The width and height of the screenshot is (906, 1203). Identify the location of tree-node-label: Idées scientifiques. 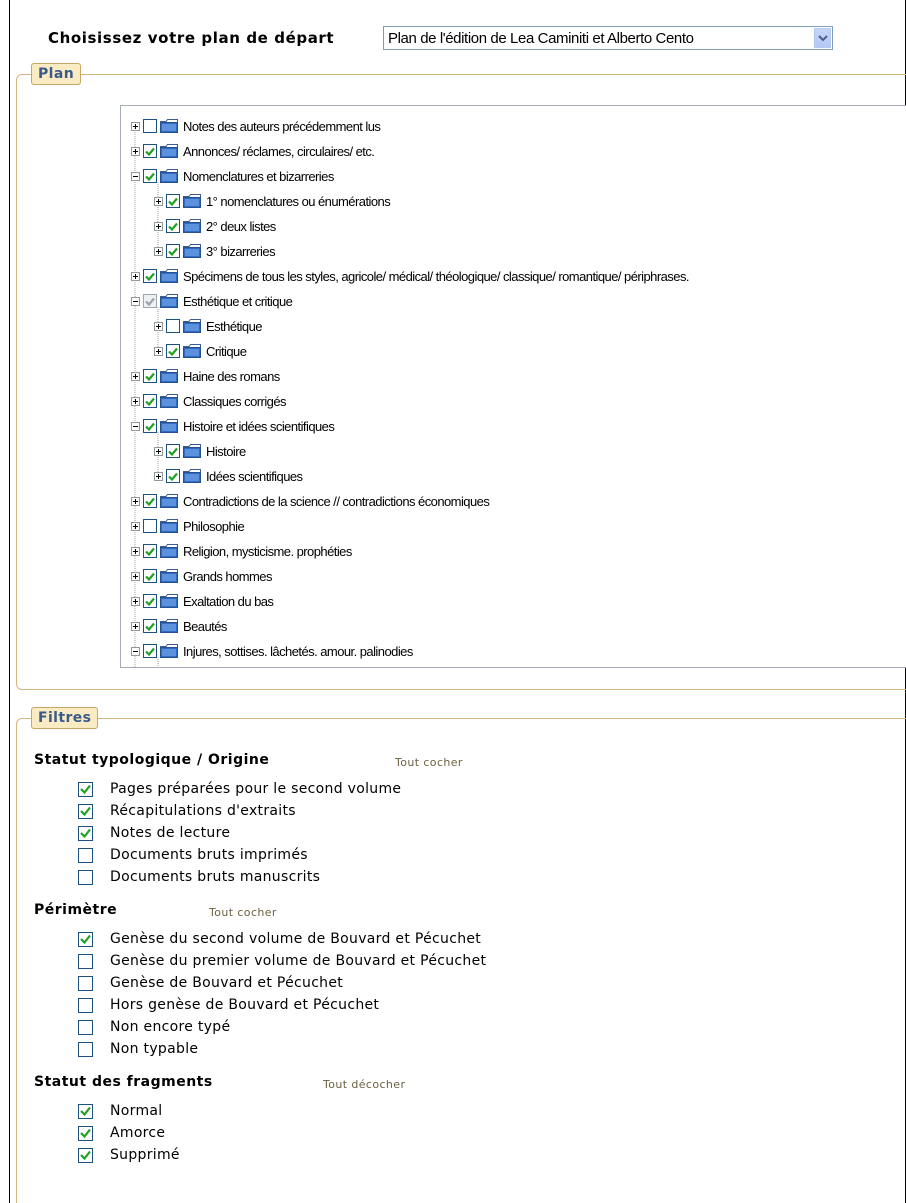
(254, 476).